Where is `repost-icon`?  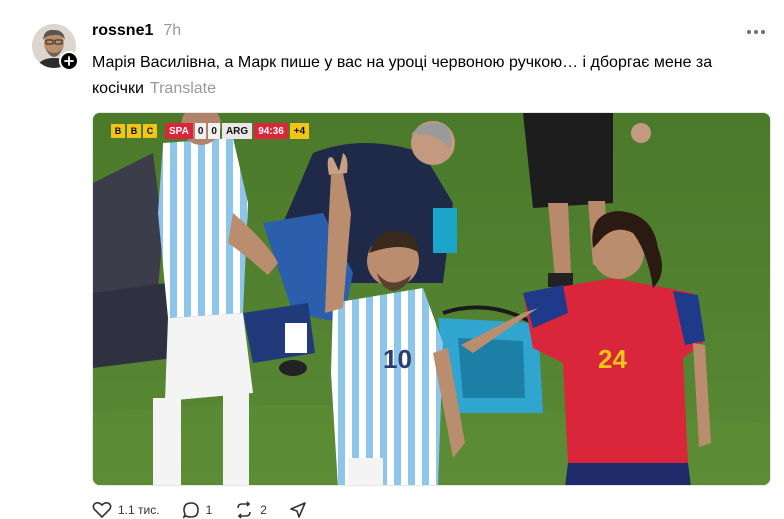 repost-icon is located at coordinates (244, 510).